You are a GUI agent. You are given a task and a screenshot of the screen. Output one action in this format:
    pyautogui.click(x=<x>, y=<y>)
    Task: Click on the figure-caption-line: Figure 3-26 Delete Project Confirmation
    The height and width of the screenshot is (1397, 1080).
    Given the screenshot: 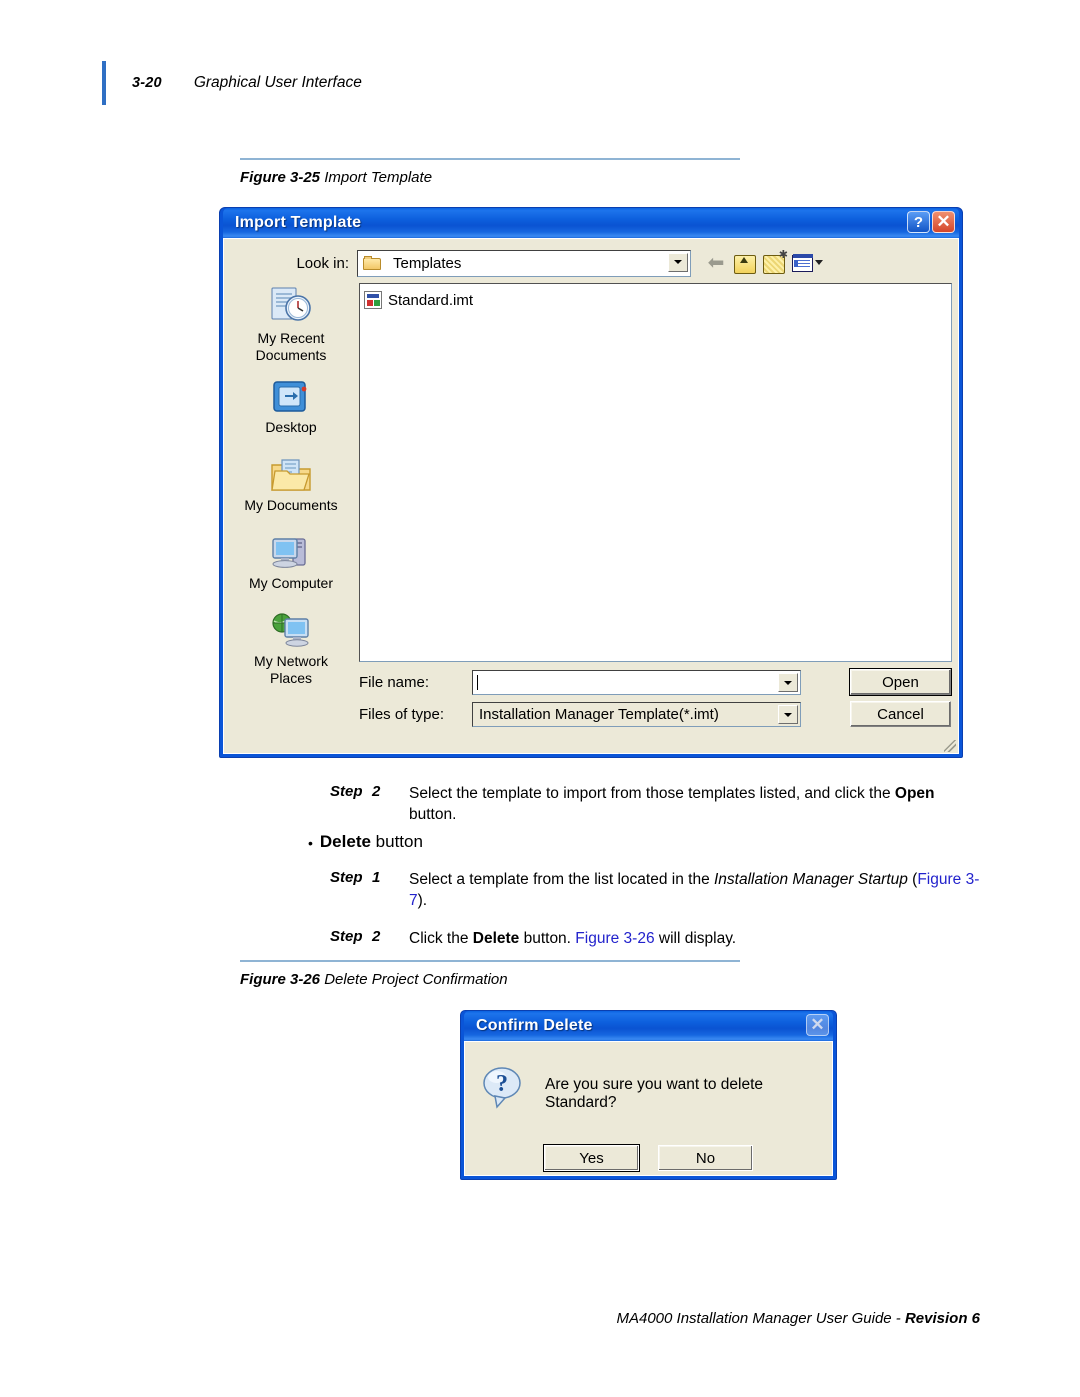 What is the action you would take?
    pyautogui.click(x=490, y=979)
    